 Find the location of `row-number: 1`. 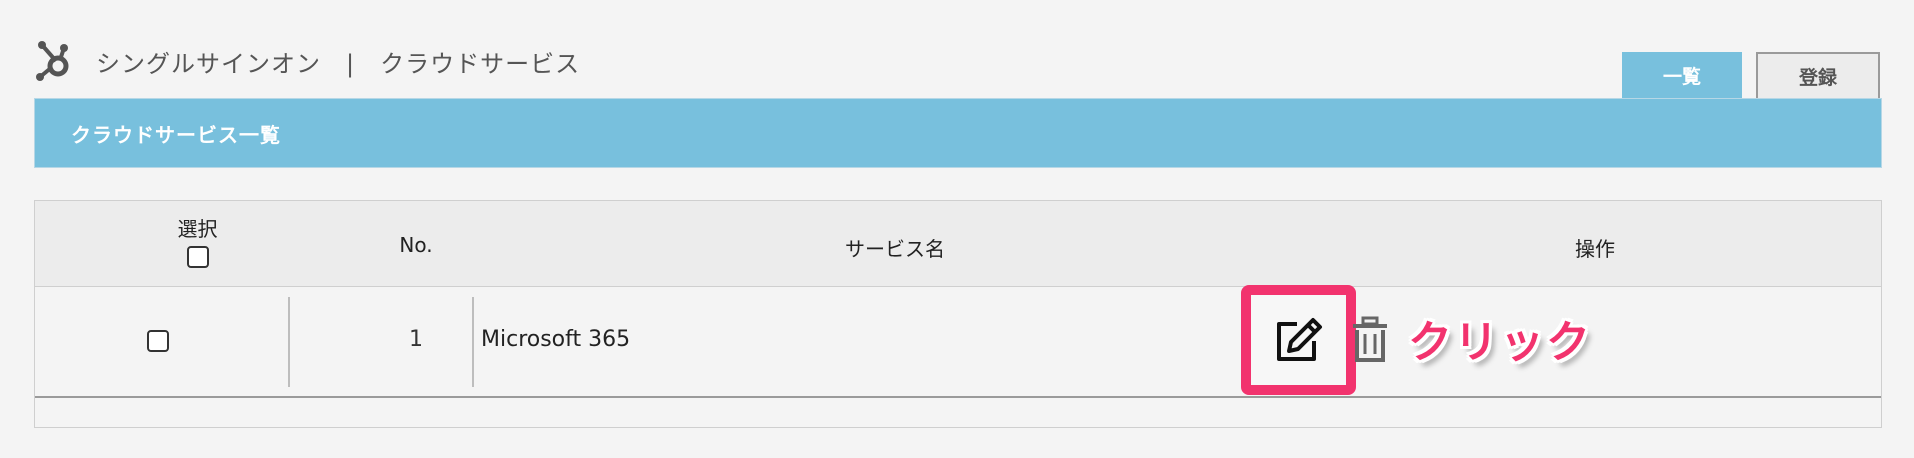

row-number: 1 is located at coordinates (416, 339).